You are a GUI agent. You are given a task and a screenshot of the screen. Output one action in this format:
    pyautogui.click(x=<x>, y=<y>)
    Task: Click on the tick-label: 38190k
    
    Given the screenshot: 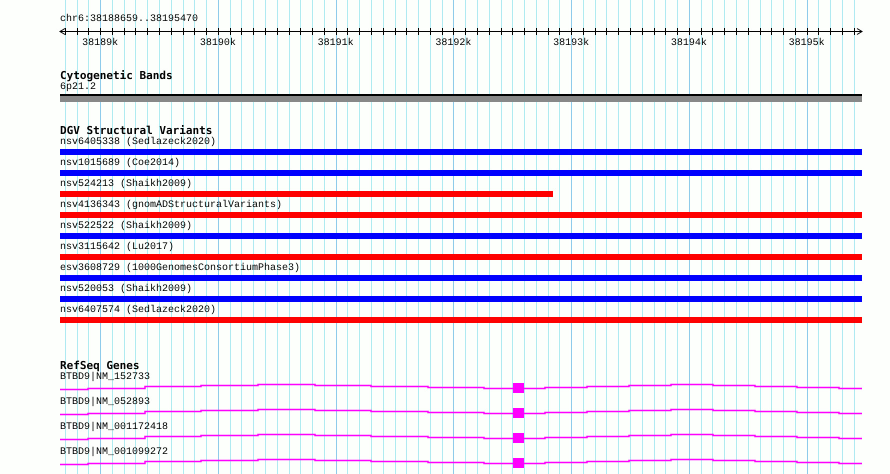 What is the action you would take?
    pyautogui.click(x=218, y=43)
    